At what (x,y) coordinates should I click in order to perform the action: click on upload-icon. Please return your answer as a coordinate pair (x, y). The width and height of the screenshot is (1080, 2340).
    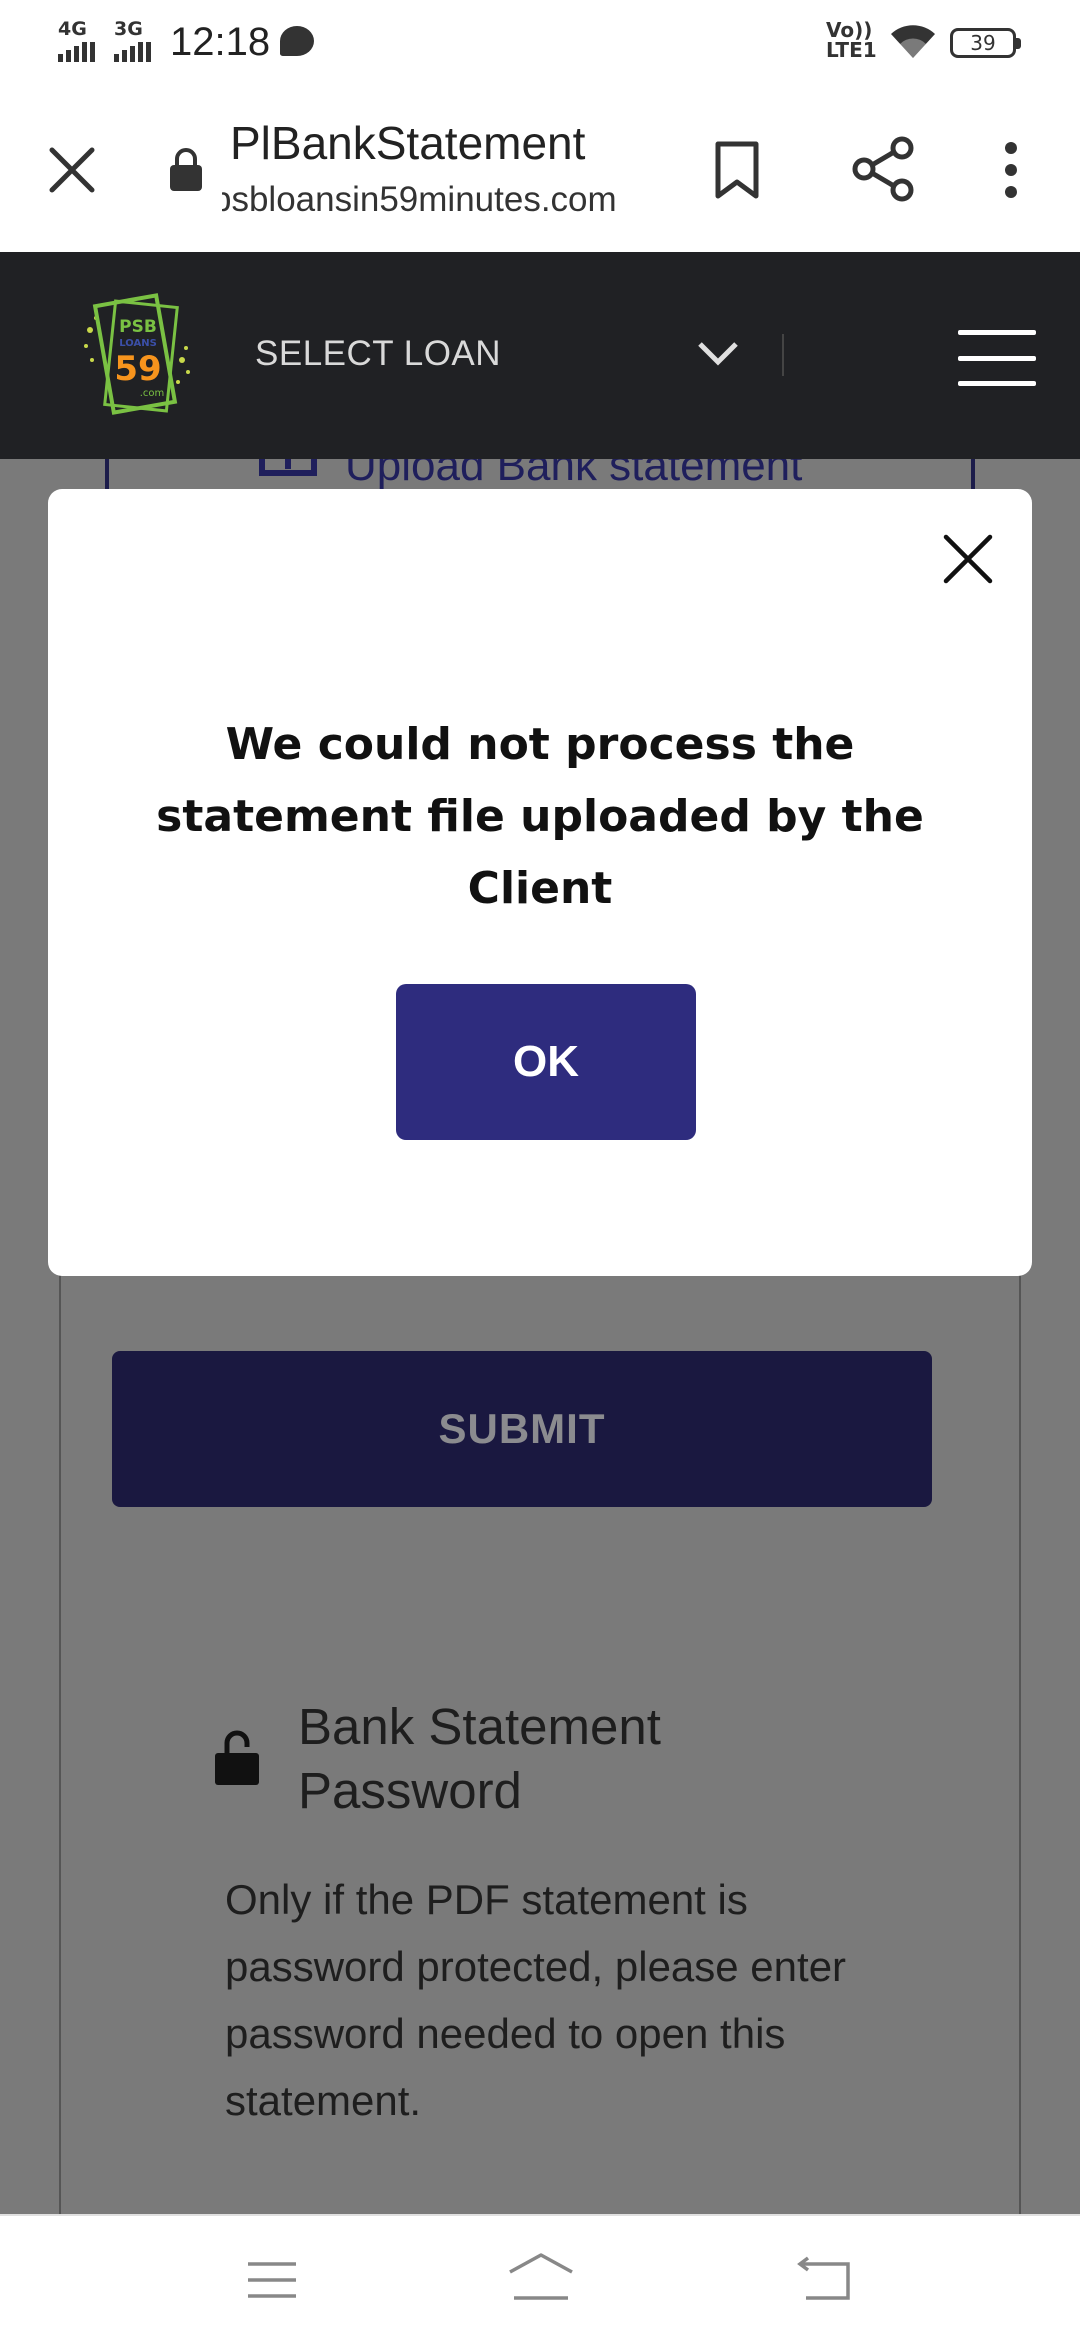
    Looking at the image, I should click on (288, 467).